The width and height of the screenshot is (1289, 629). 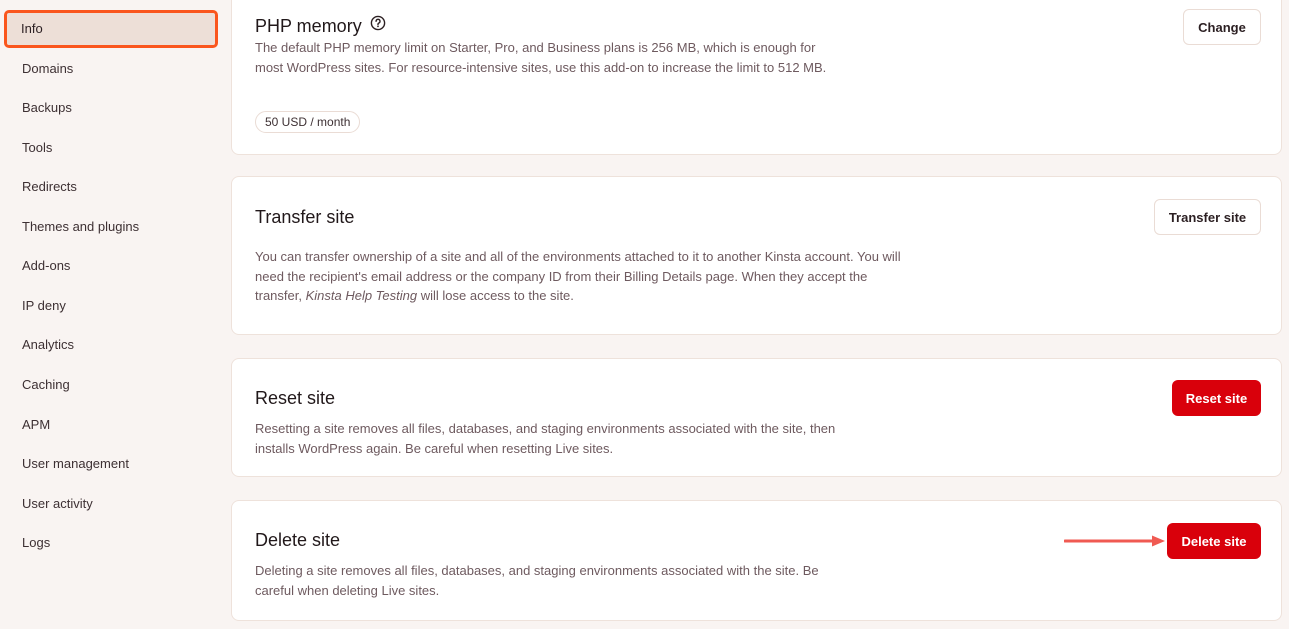 What do you see at coordinates (111, 385) in the screenshot?
I see `sidebar-item-caching: Caching` at bounding box center [111, 385].